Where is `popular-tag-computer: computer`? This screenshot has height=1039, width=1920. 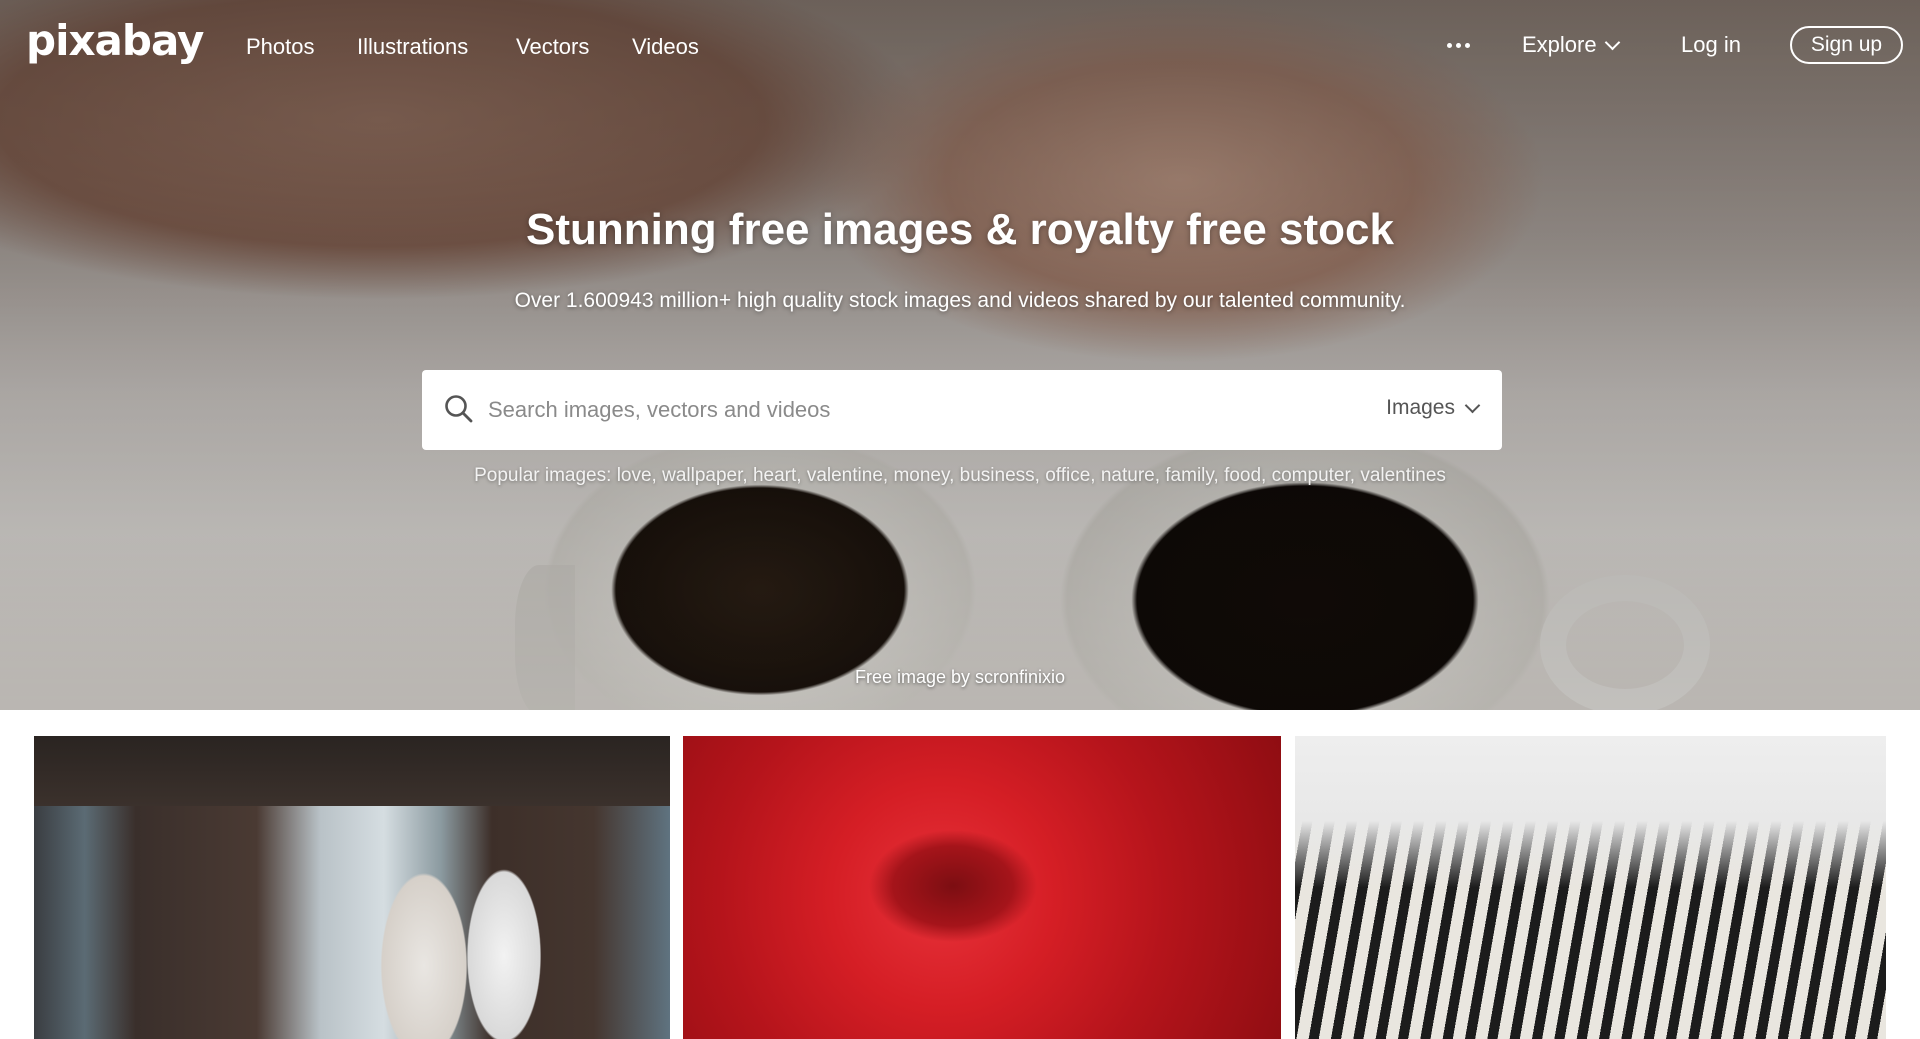 popular-tag-computer: computer is located at coordinates (1311, 475).